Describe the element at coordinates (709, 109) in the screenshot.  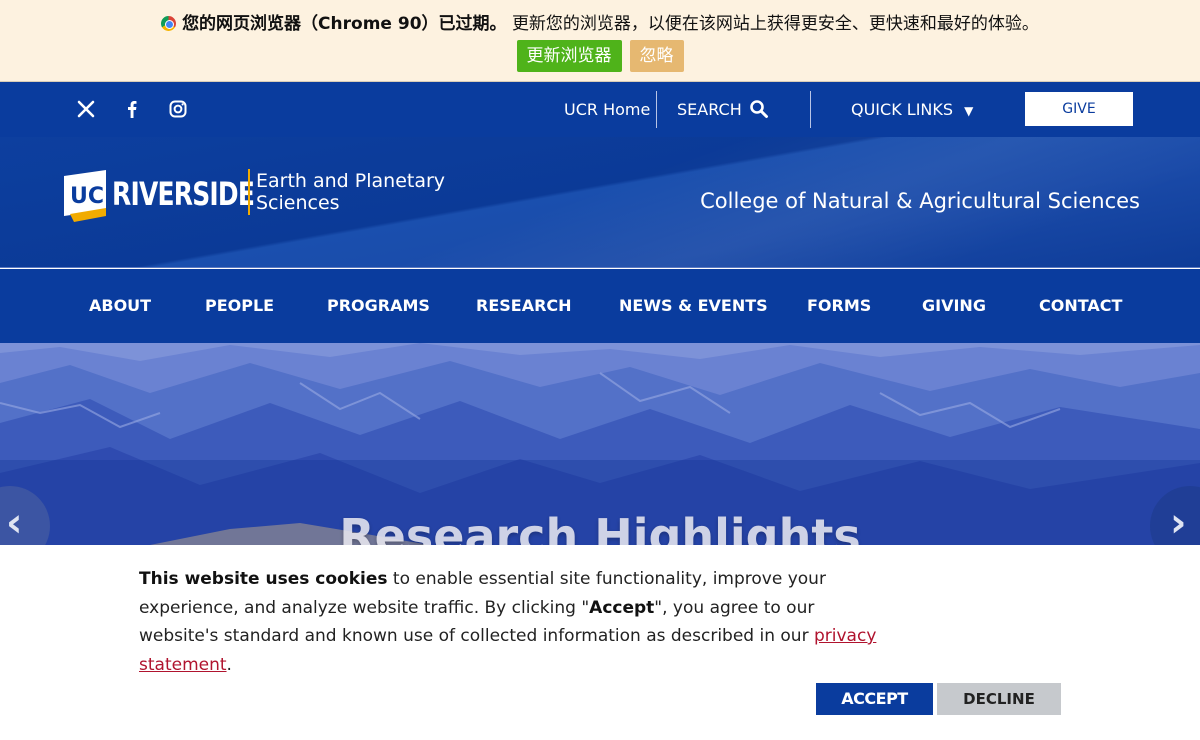
I see `search-label: SEARCH` at that location.